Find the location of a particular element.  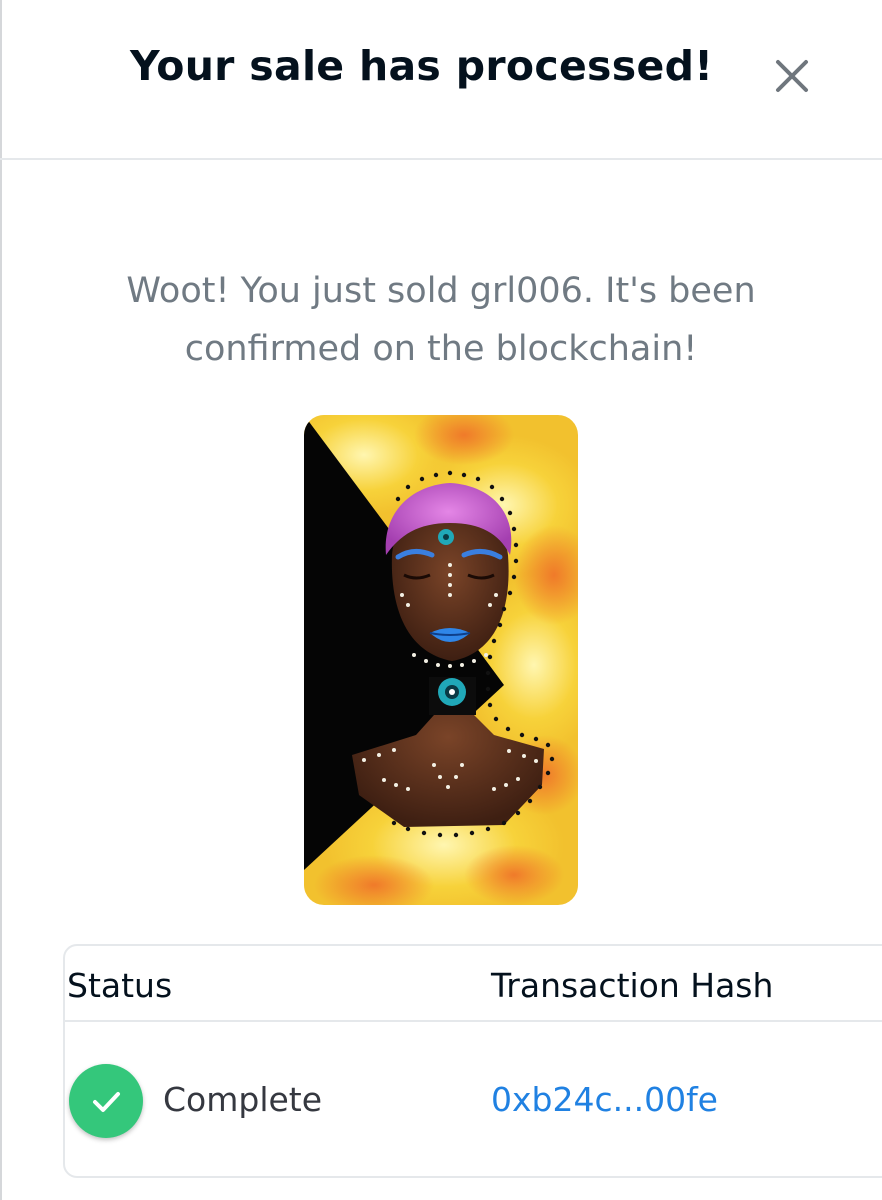

window-left-edge is located at coordinates (1, 600).